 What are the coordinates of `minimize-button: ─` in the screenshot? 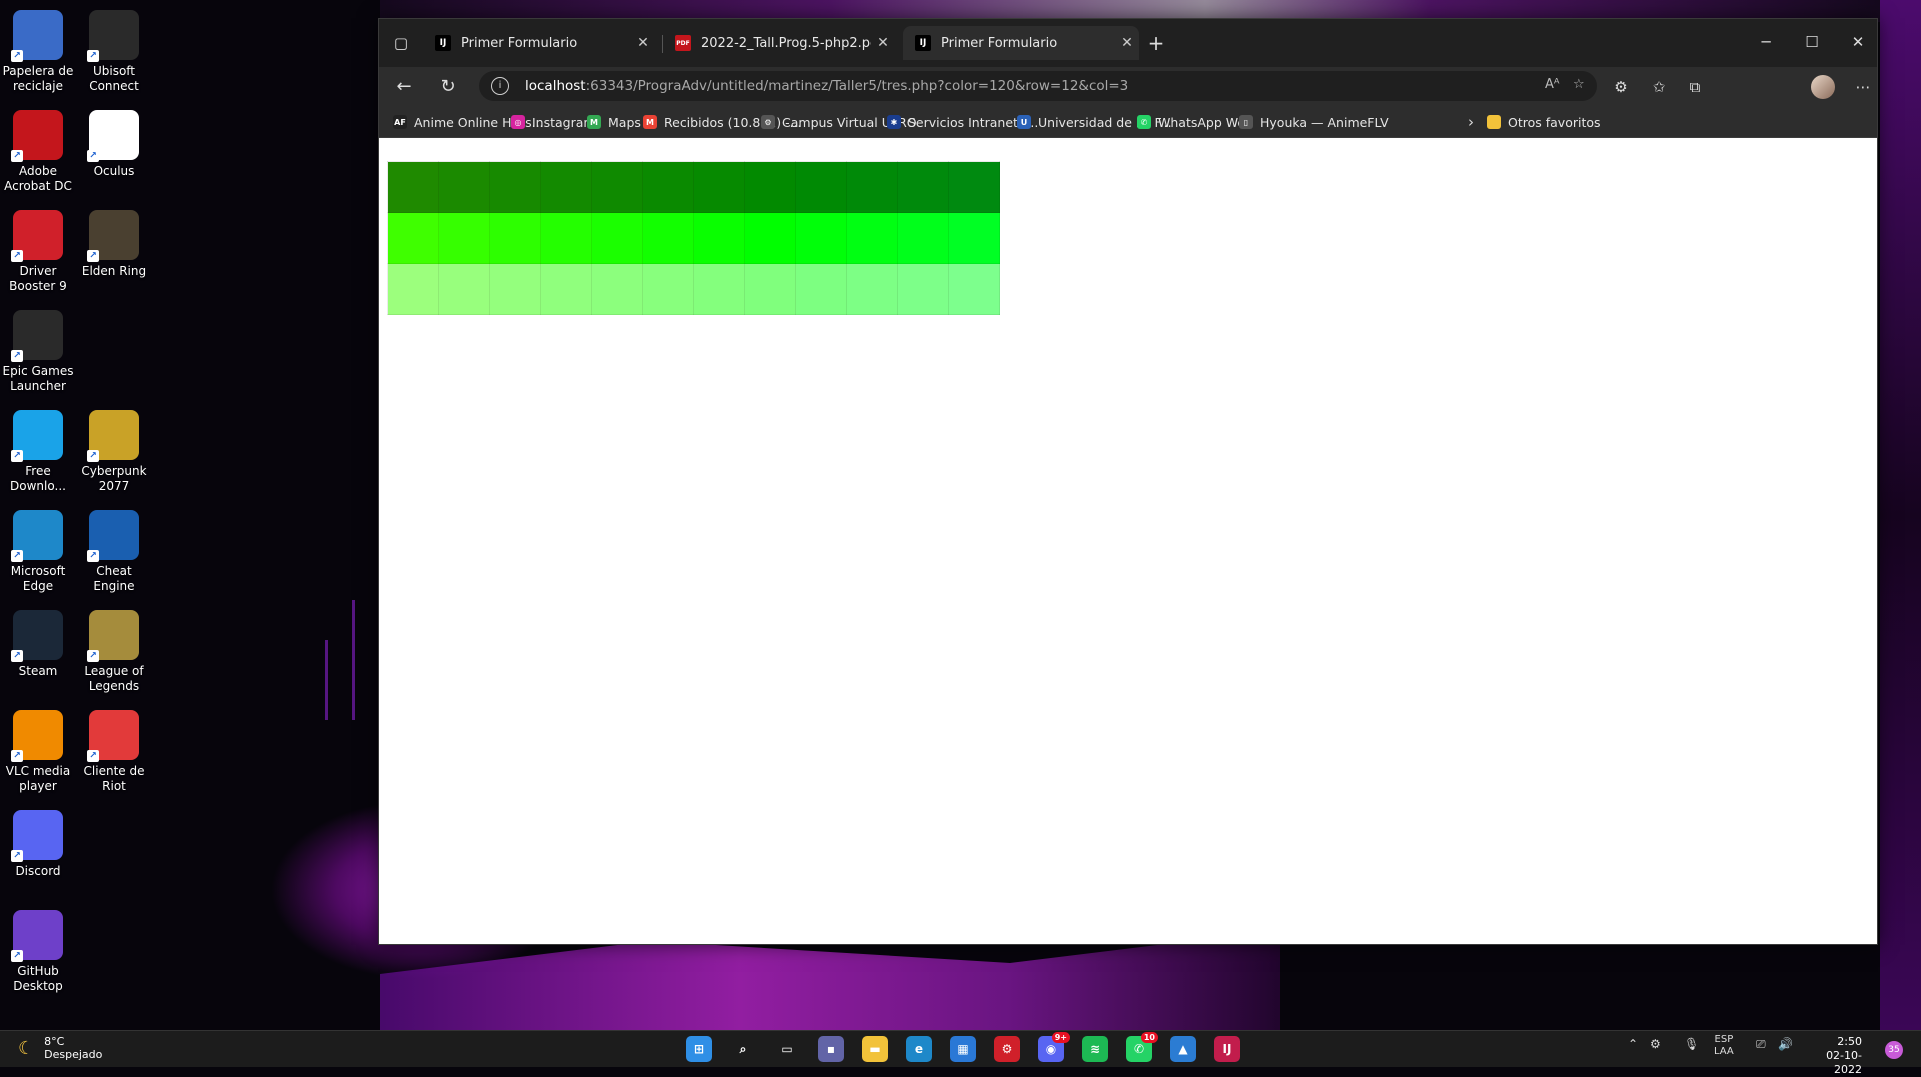 It's located at (1766, 42).